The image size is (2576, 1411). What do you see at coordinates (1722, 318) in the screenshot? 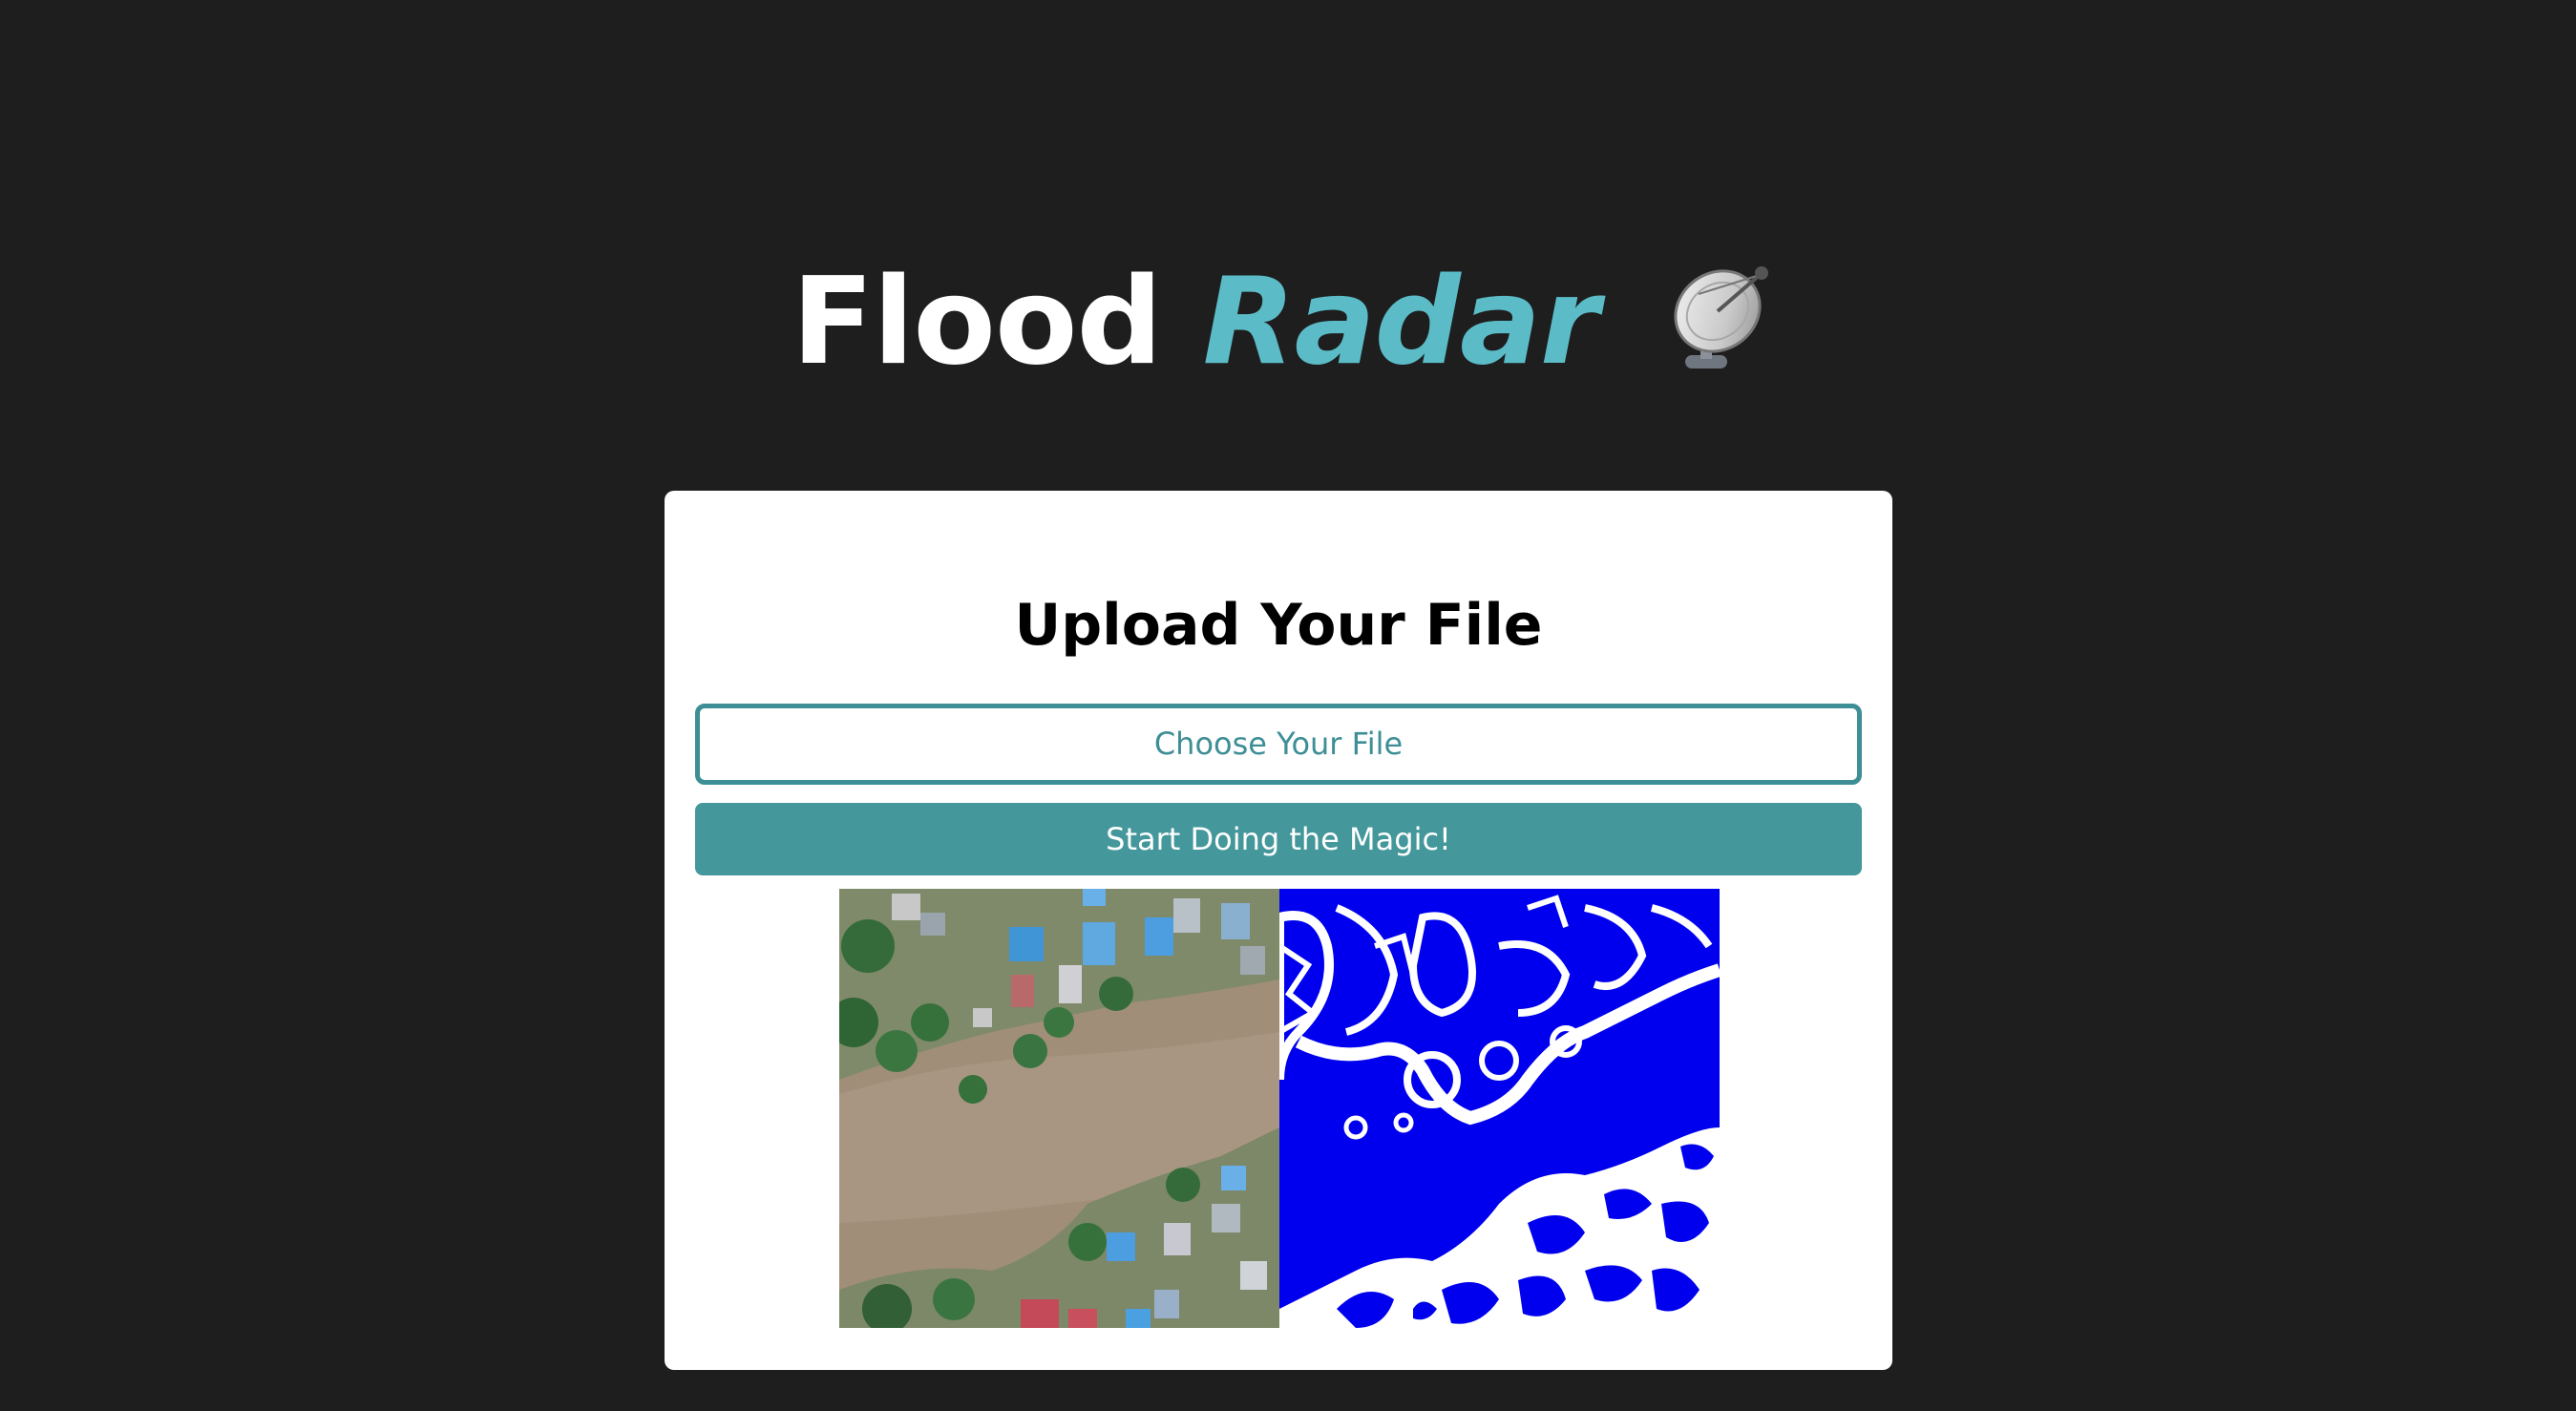
I see `satellite-dish-icon` at bounding box center [1722, 318].